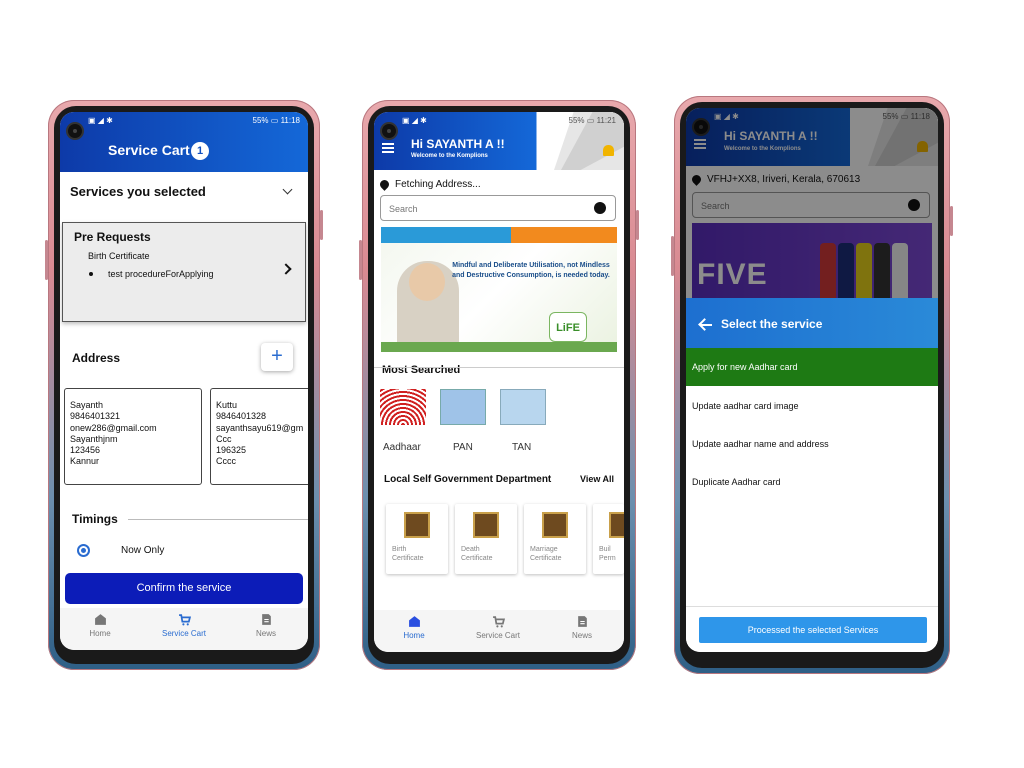 Image resolution: width=1024 pixels, height=768 pixels. I want to click on process-services-button: Processed the selected Services, so click(813, 630).